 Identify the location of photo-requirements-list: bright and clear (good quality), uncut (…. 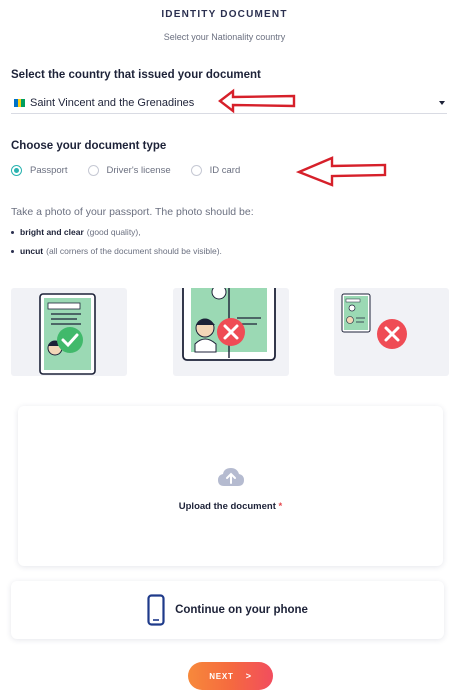
(116, 246).